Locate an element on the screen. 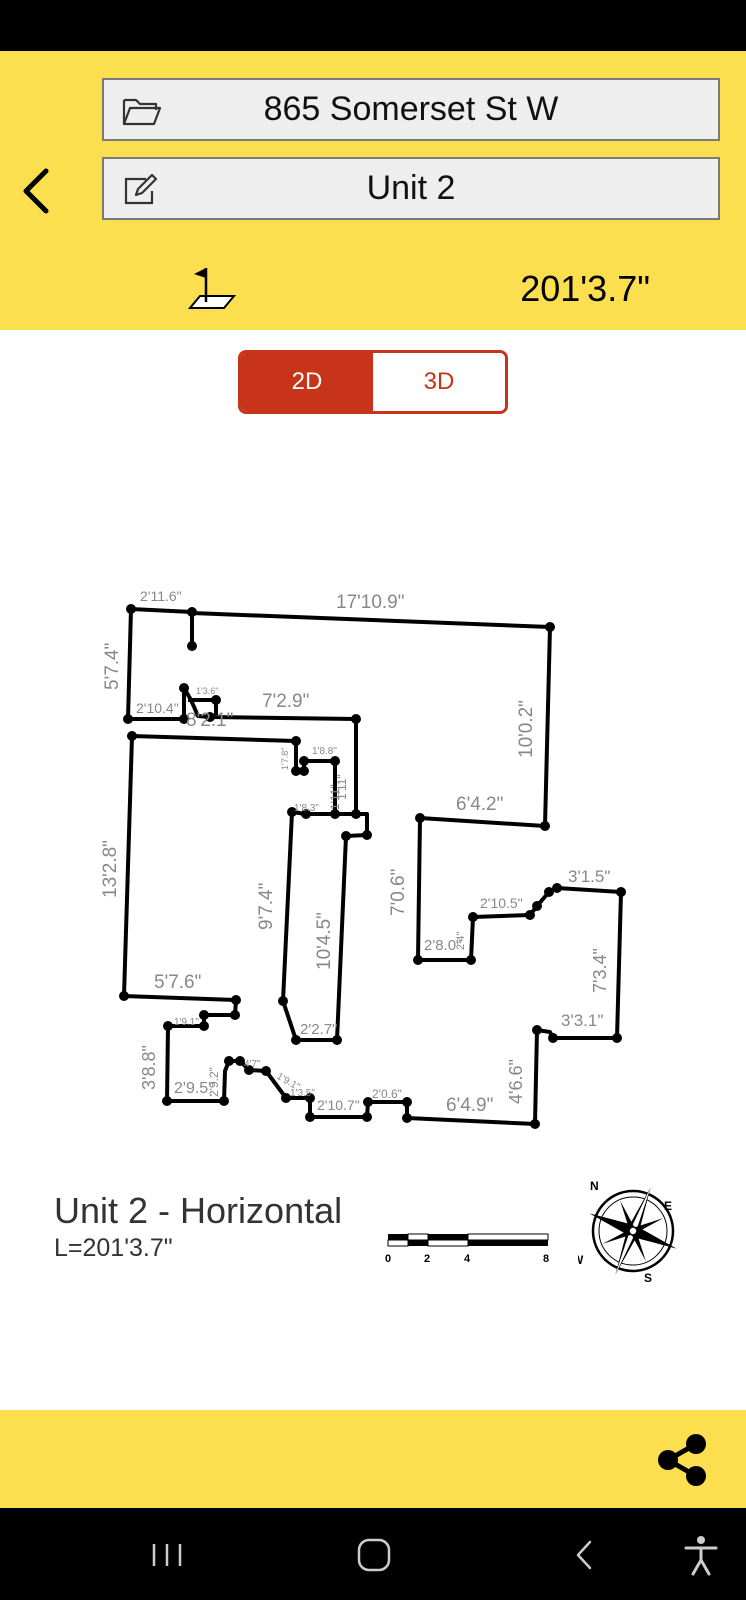  bottom-toolbar is located at coordinates (373, 1459).